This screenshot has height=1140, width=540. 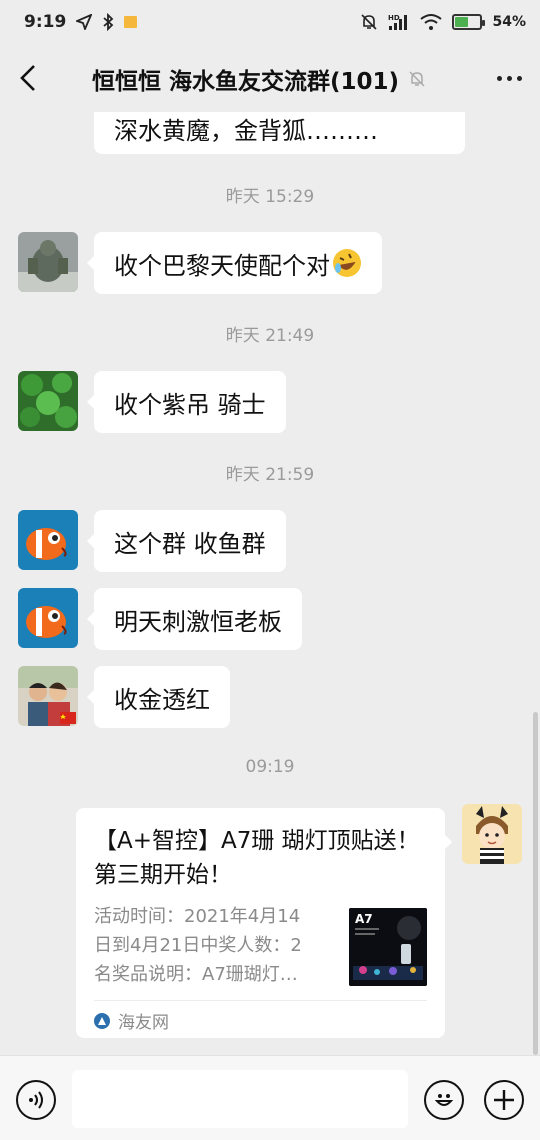 I want to click on link-card-source: 海友网, so click(x=131, y=1020).